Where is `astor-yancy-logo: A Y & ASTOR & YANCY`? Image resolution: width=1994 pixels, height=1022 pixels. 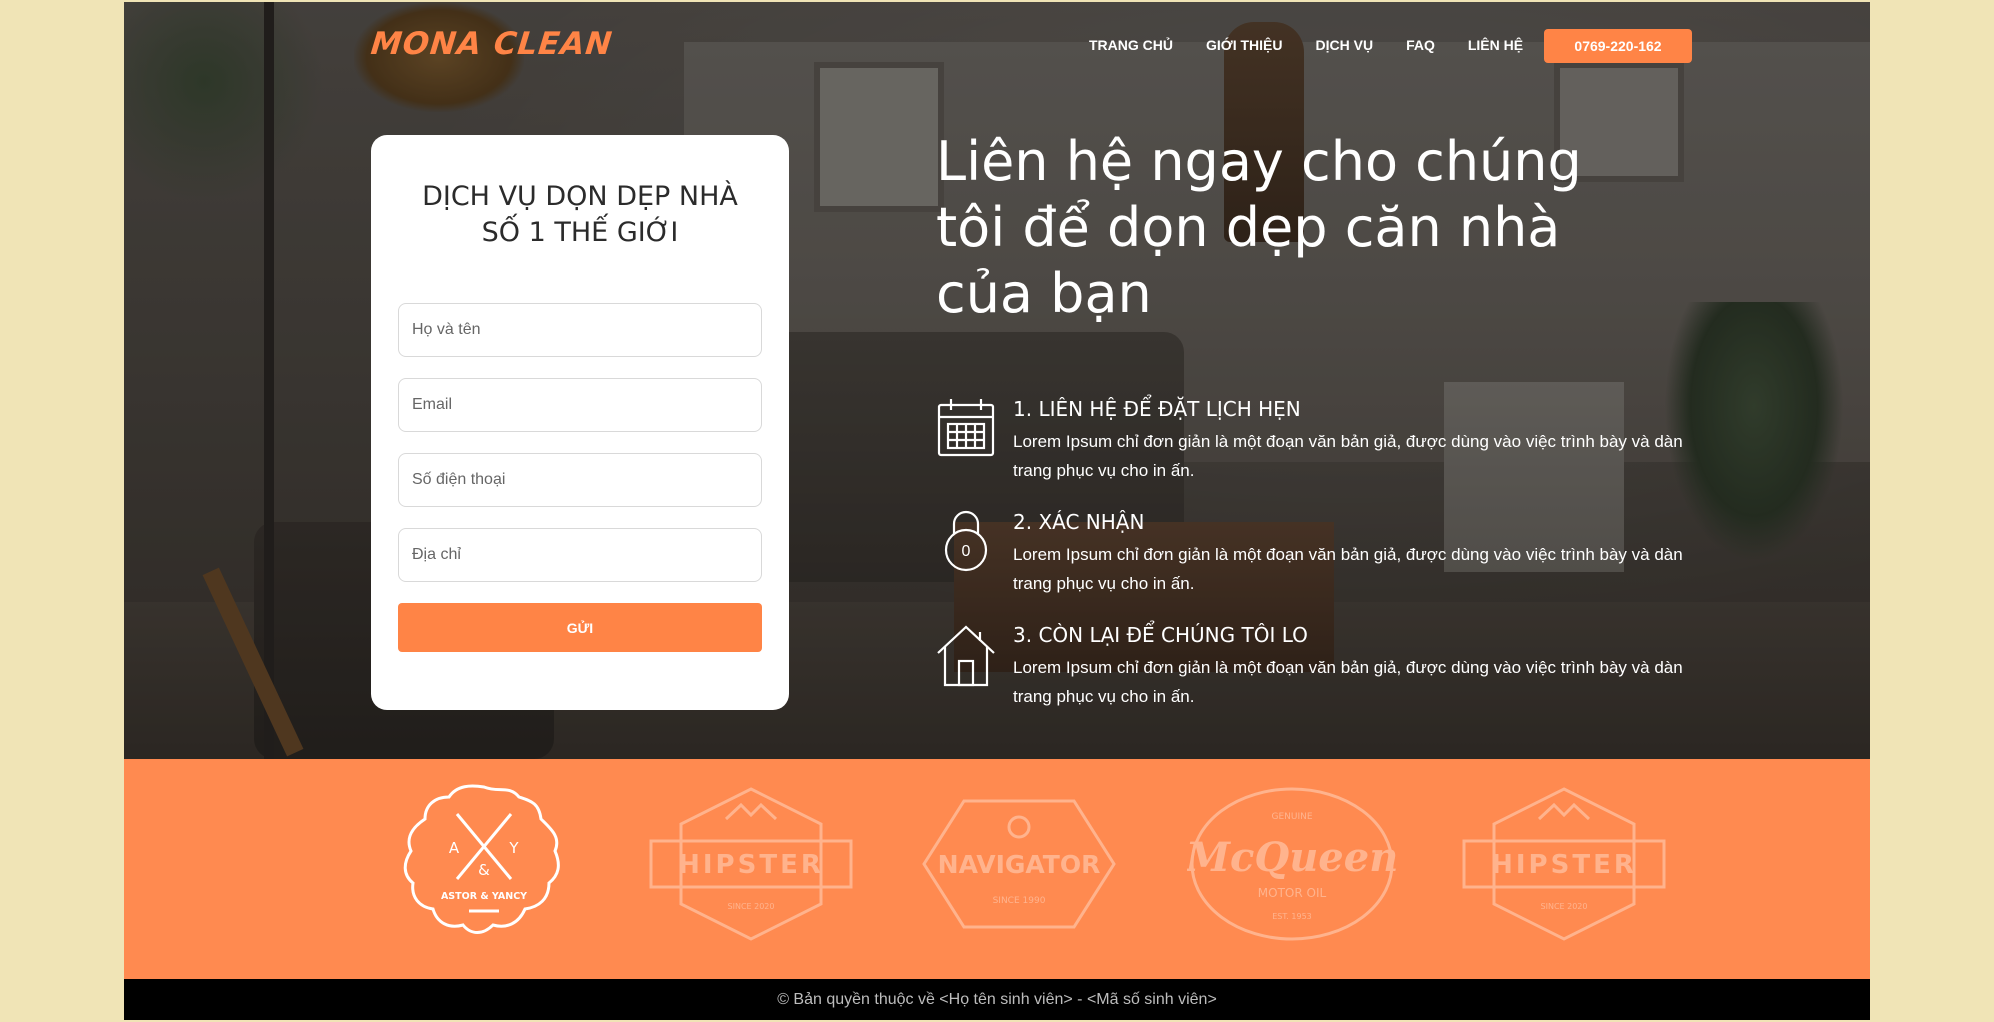 astor-yancy-logo: A Y & ASTOR & YANCY is located at coordinates (484, 864).